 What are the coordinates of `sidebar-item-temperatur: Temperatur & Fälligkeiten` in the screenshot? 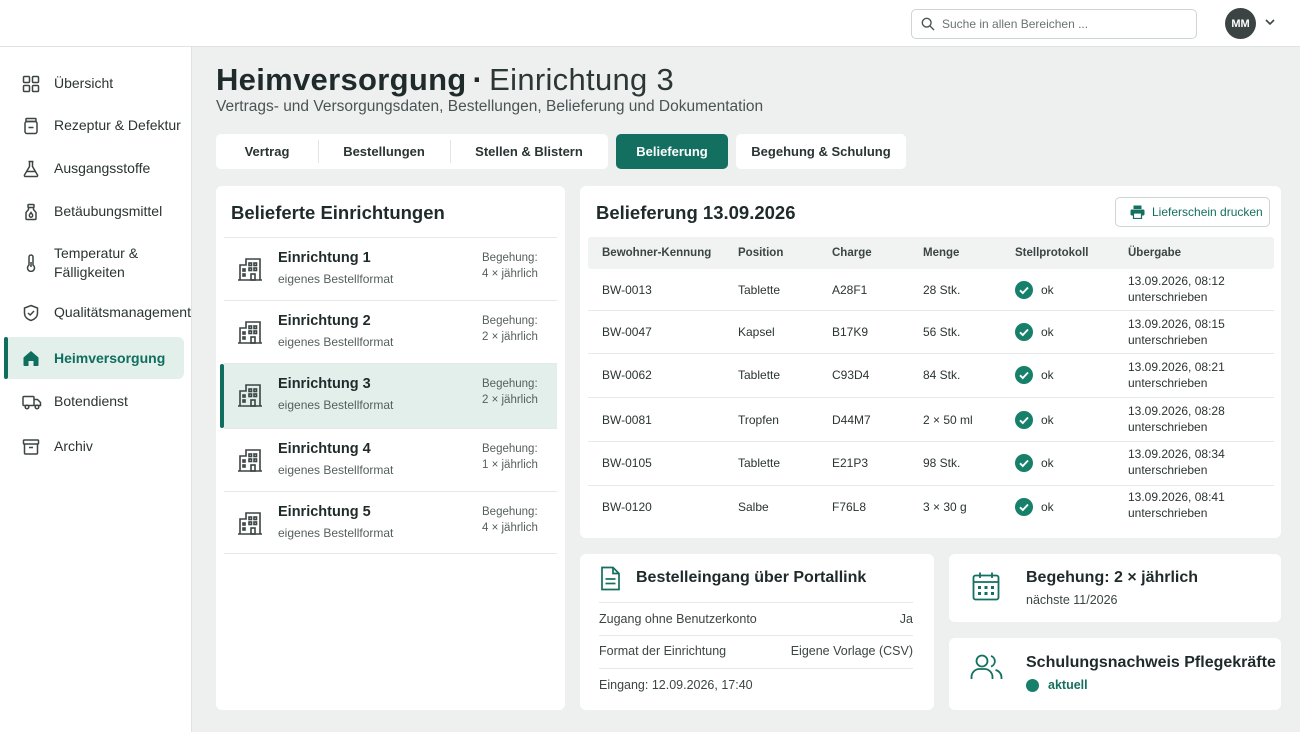 It's located at (94, 263).